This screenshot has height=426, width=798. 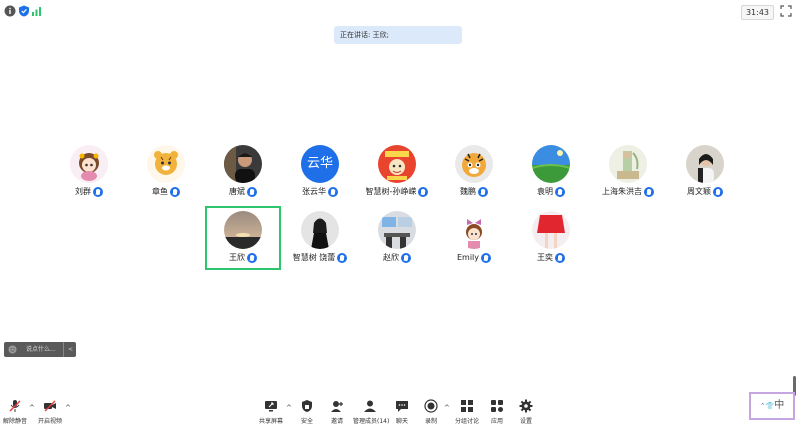 I want to click on start-video-button: 开启视频, so click(x=50, y=412).